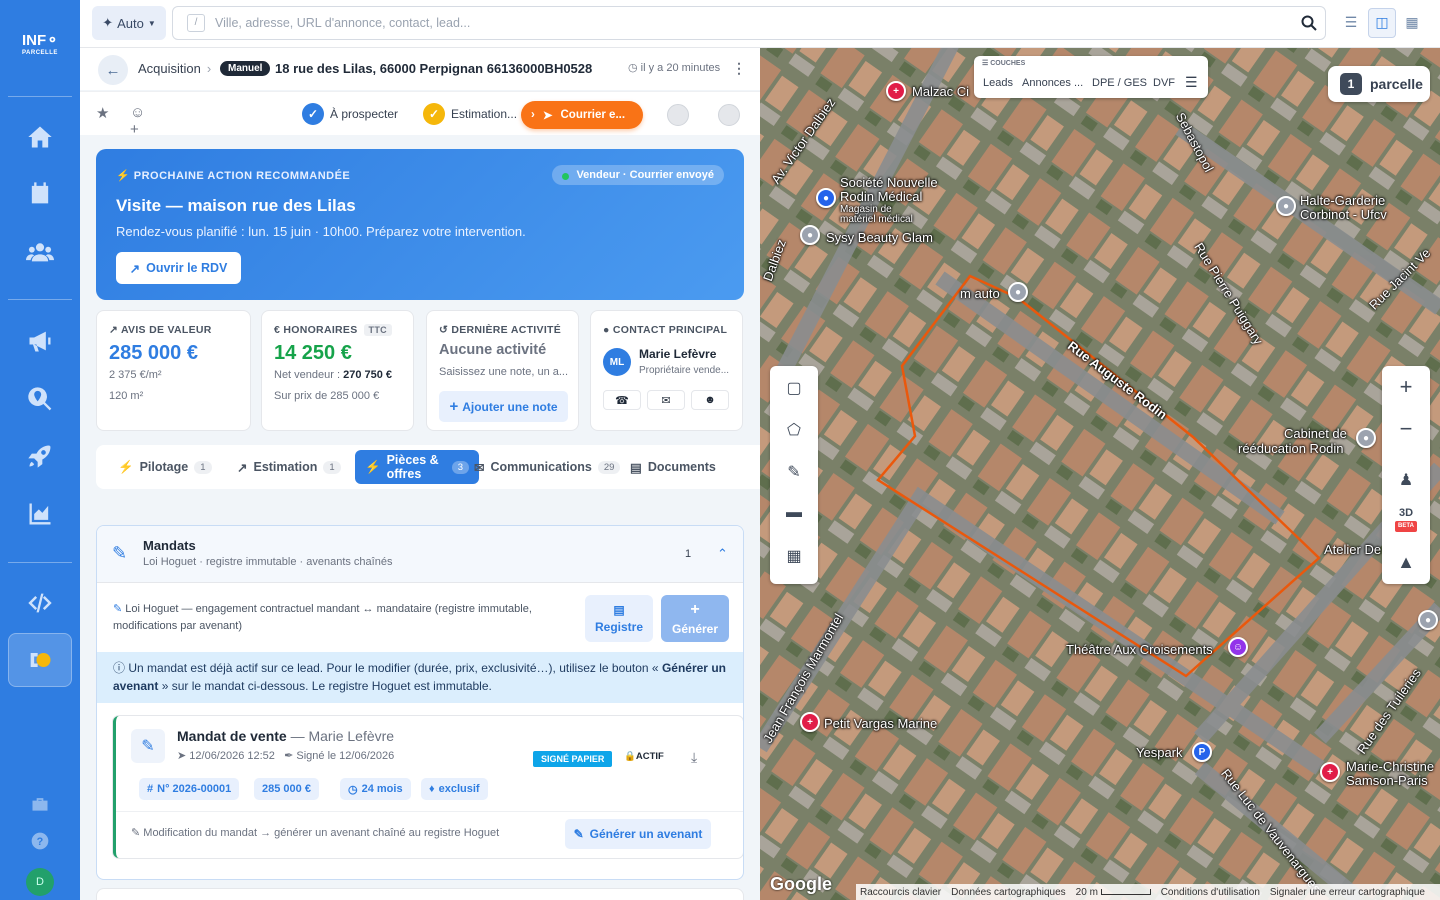 This screenshot has width=1440, height=900. What do you see at coordinates (178, 268) in the screenshot?
I see `open-rdv-button: ↗ Ouvrir le RDV` at bounding box center [178, 268].